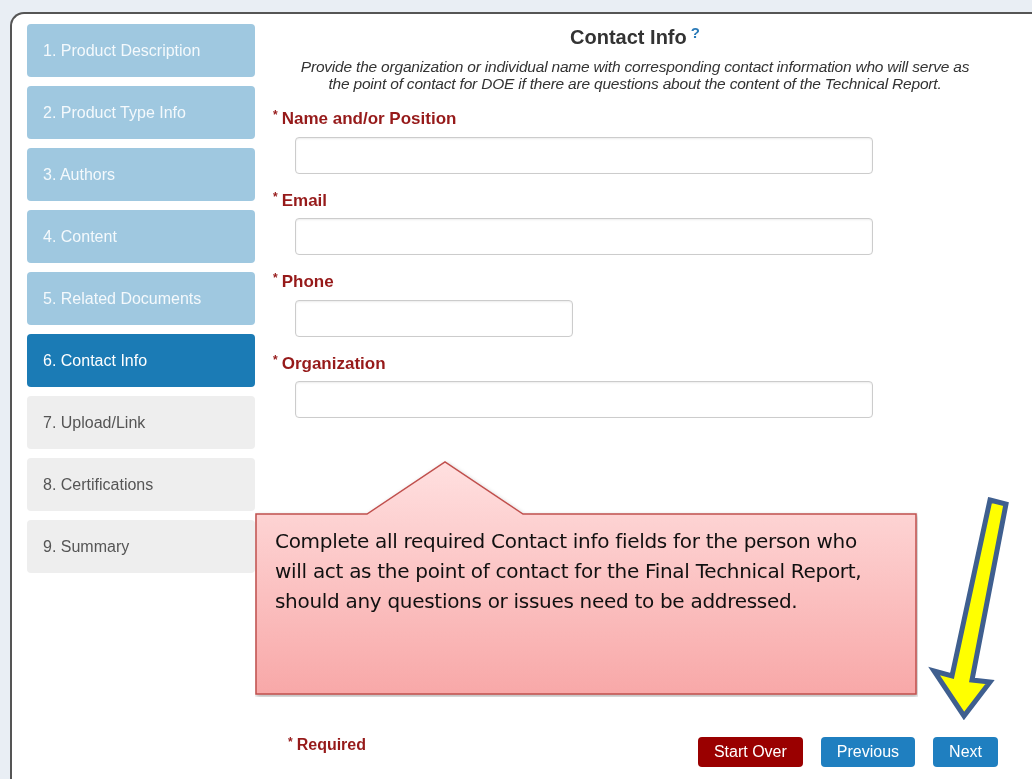  I want to click on step-tab: 9. Summary, so click(141, 546).